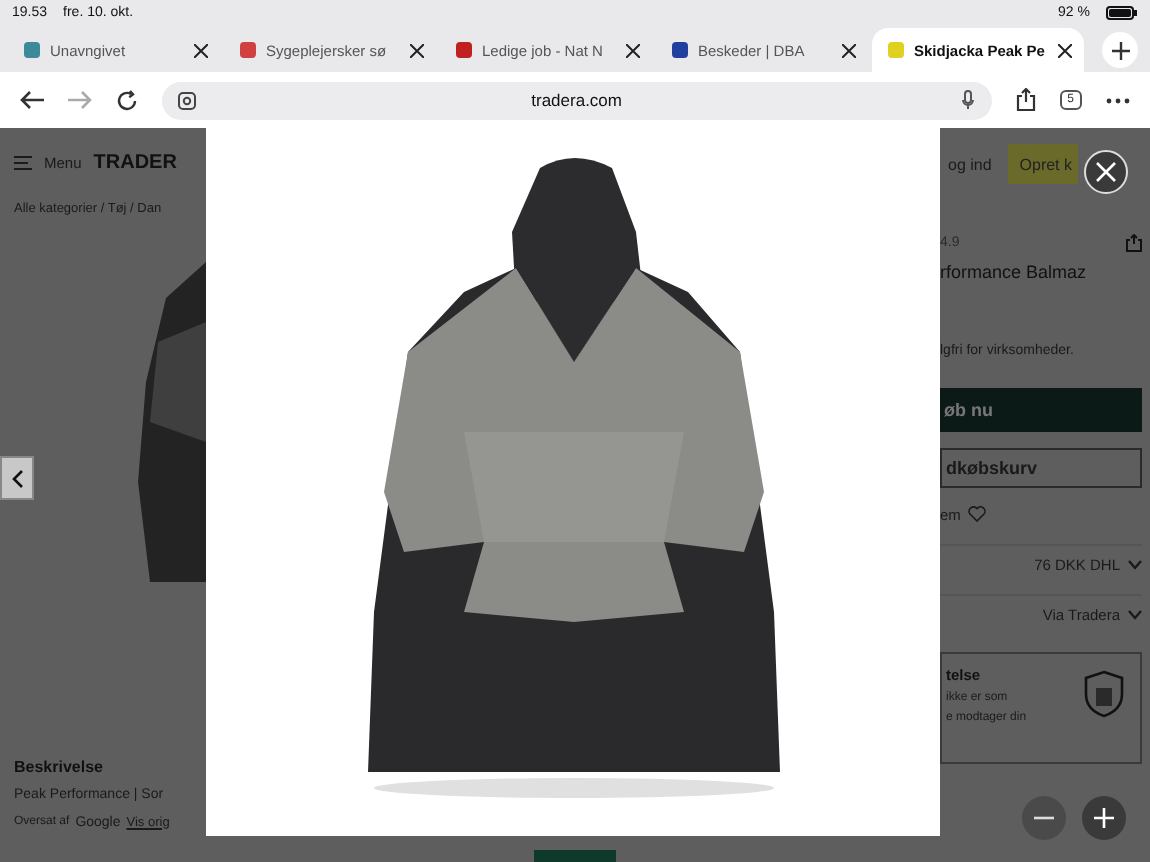 This screenshot has height=862, width=1150. I want to click on description-heading: Beskrivelse, so click(58, 766).